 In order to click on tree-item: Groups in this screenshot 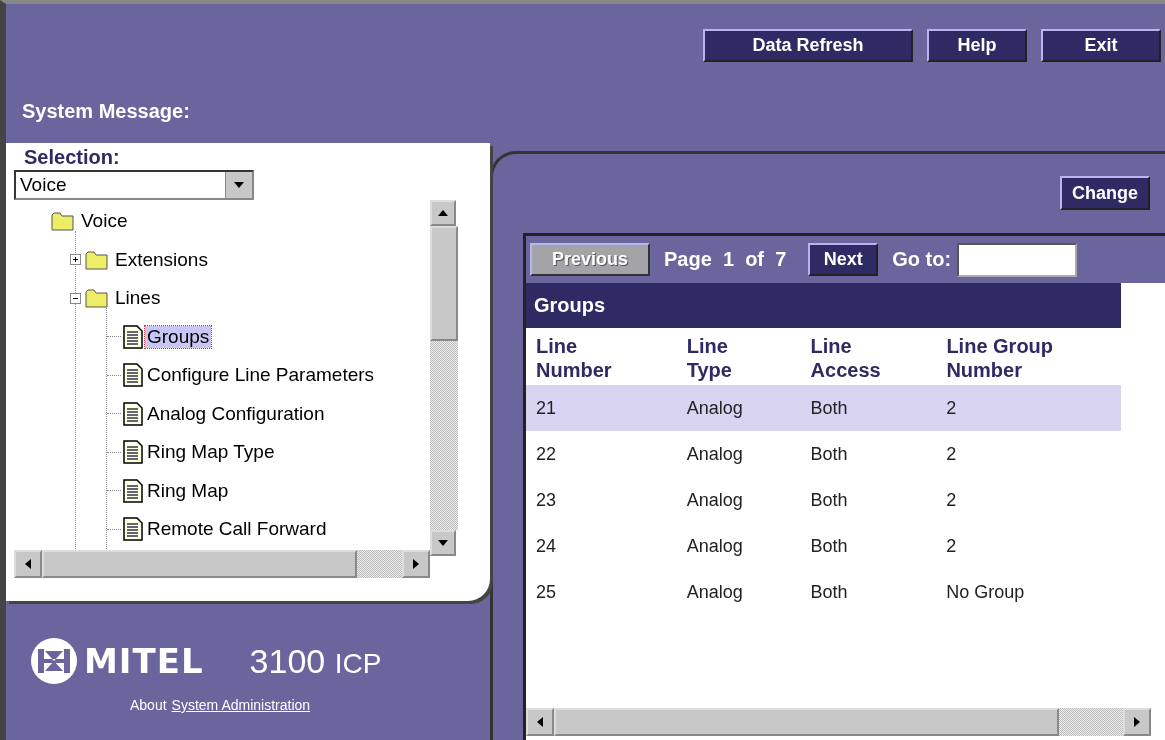, I will do `click(178, 336)`.